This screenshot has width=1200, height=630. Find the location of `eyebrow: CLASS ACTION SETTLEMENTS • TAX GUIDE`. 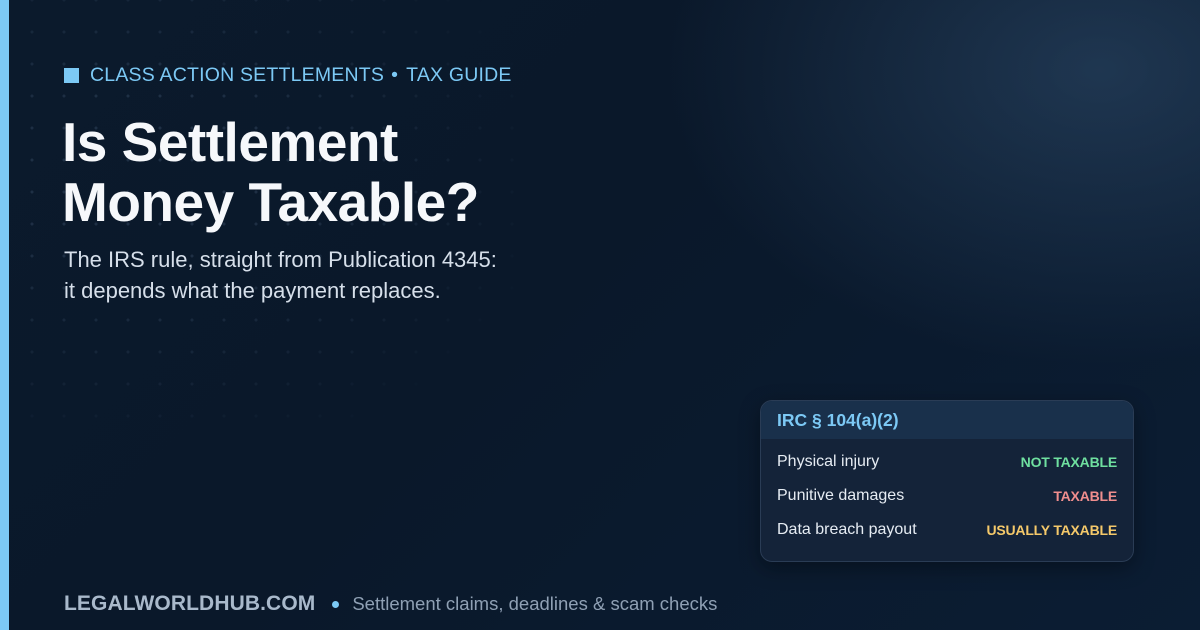

eyebrow: CLASS ACTION SETTLEMENTS • TAX GUIDE is located at coordinates (288, 75).